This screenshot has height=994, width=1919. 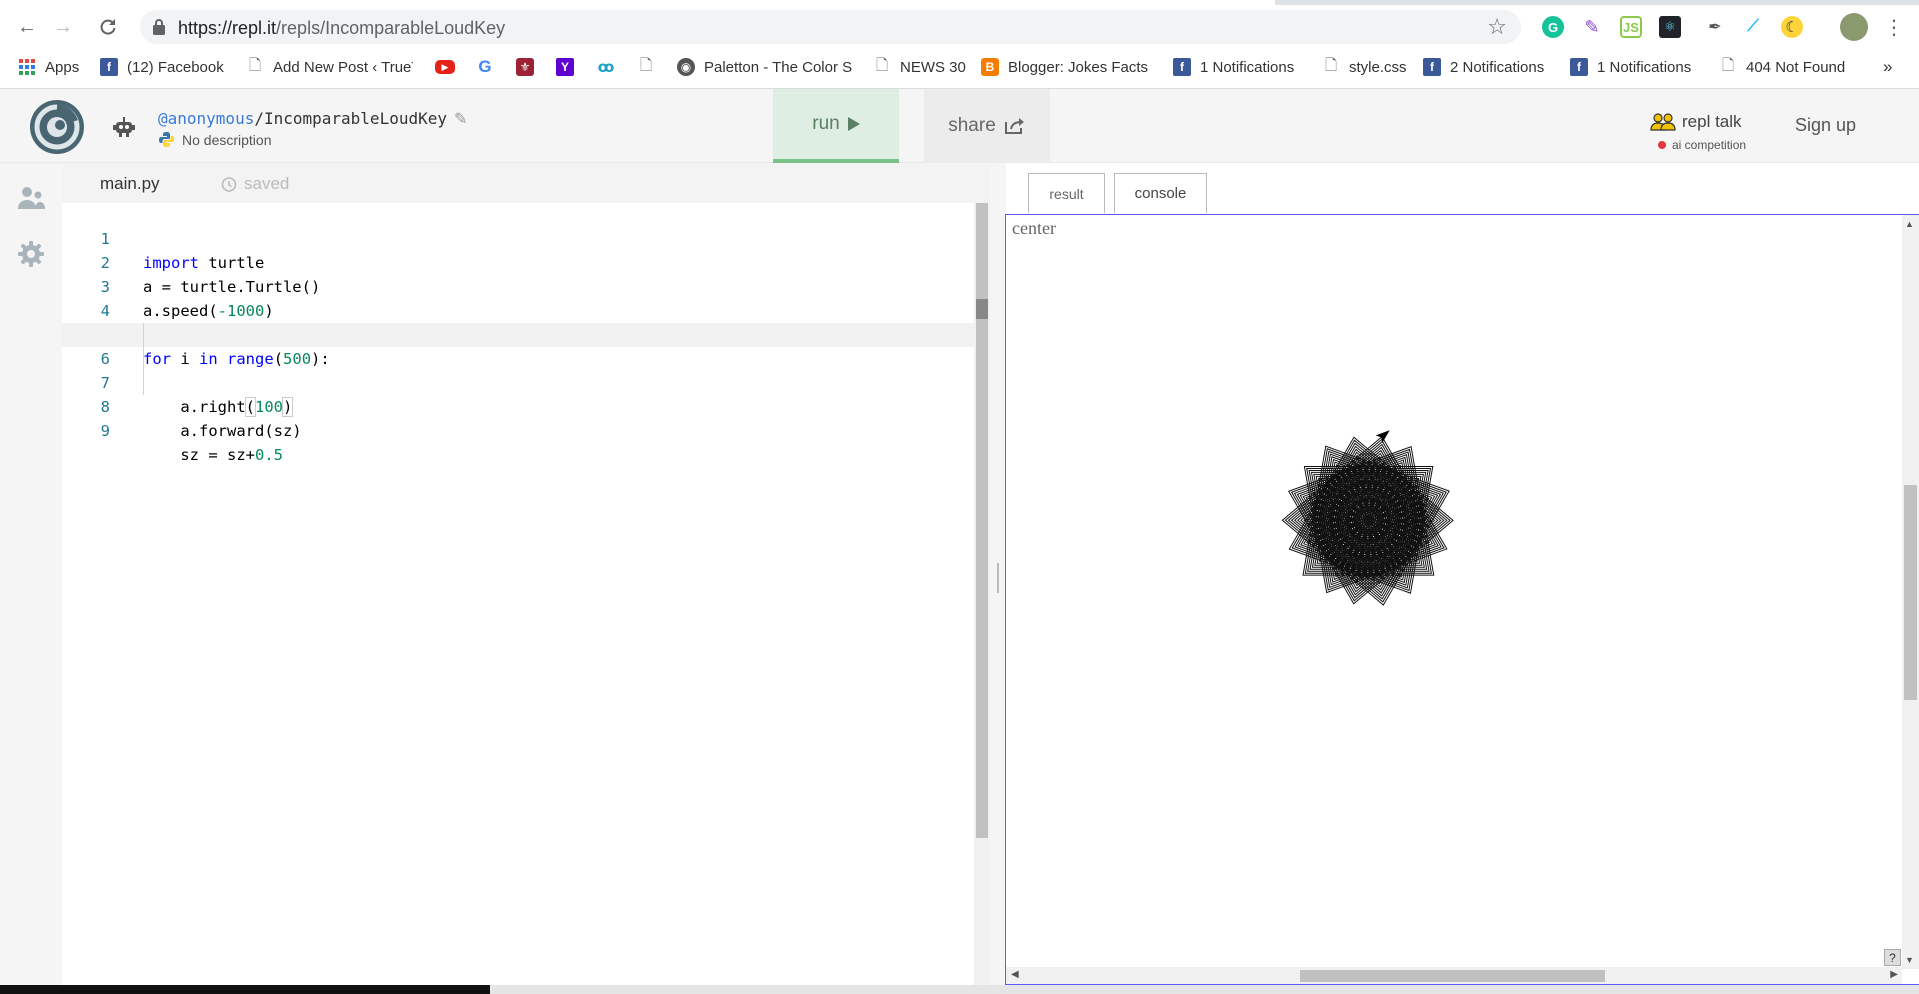 What do you see at coordinates (982, 309) in the screenshot?
I see `editor-cursor-marker` at bounding box center [982, 309].